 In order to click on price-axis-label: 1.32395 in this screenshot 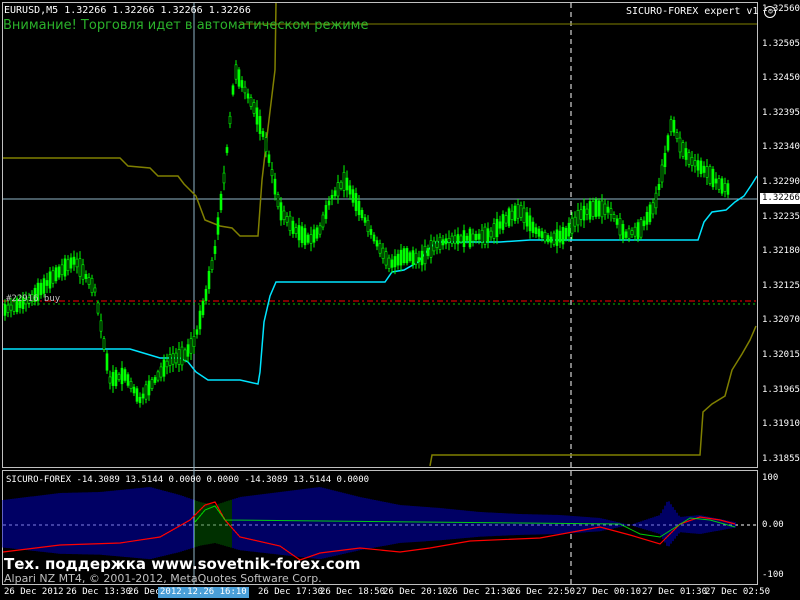, I will do `click(781, 112)`.